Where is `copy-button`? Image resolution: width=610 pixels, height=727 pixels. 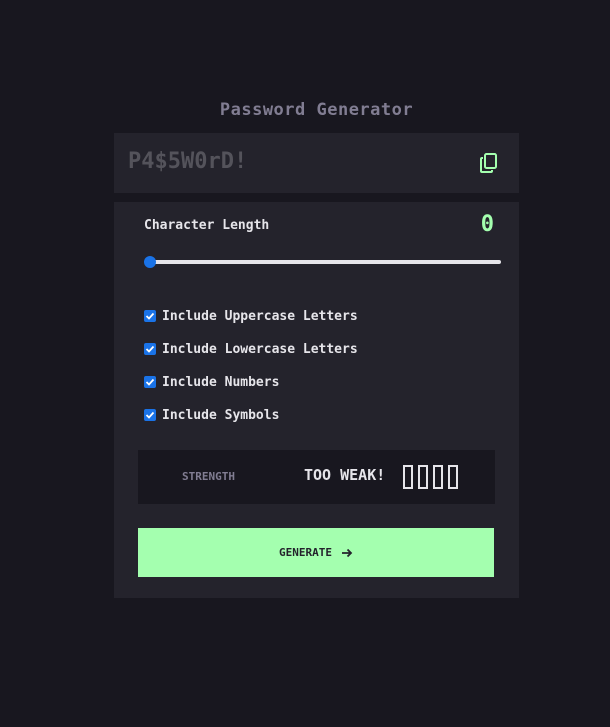 copy-button is located at coordinates (490, 163).